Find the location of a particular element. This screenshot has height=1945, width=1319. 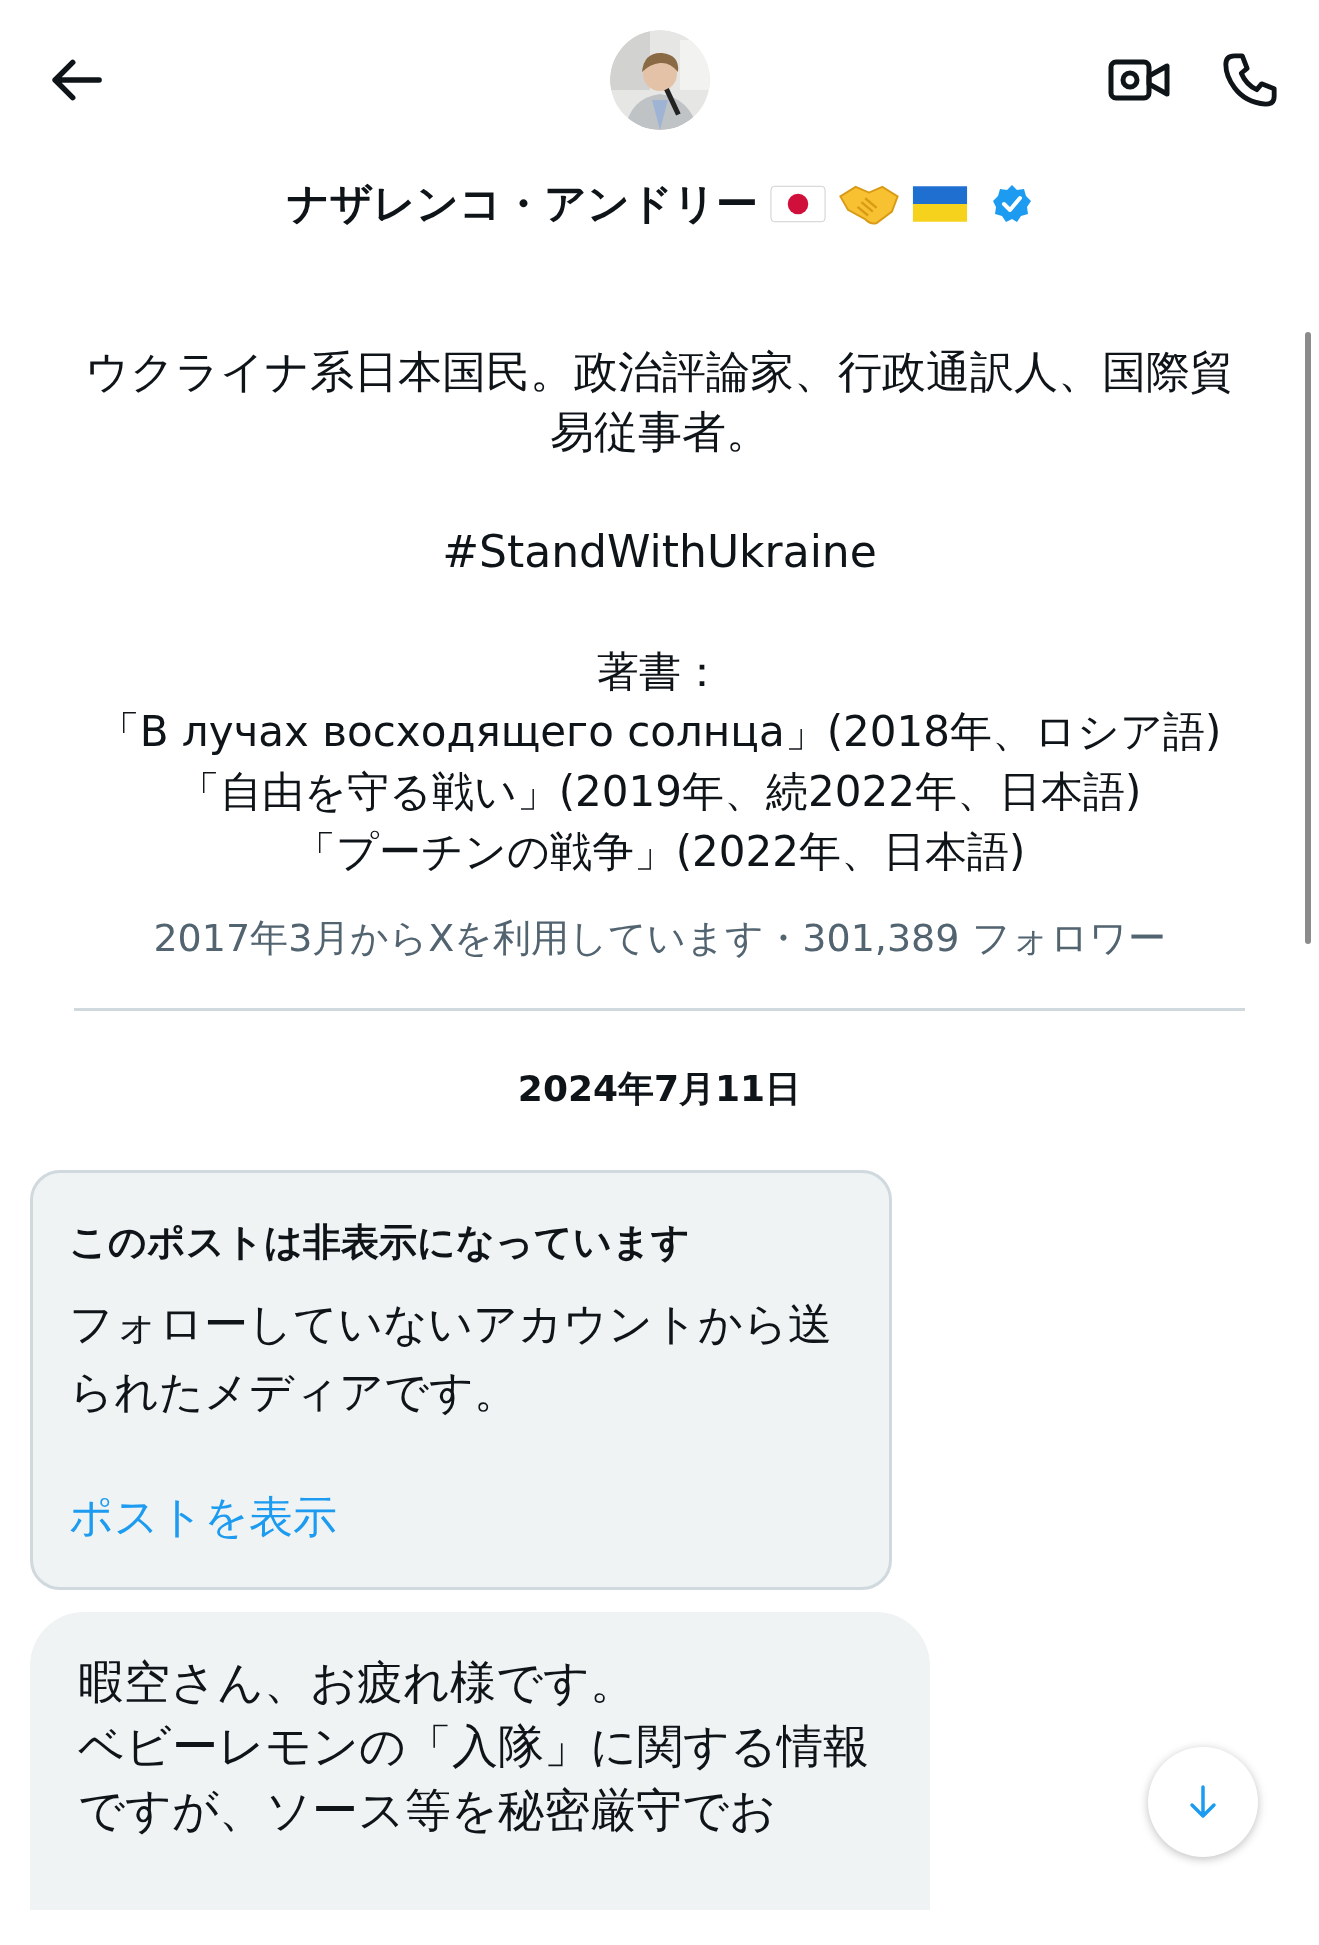

book-title: 「自由を守る戦い」(2019年、続2022年、日本語) is located at coordinates (659, 792).